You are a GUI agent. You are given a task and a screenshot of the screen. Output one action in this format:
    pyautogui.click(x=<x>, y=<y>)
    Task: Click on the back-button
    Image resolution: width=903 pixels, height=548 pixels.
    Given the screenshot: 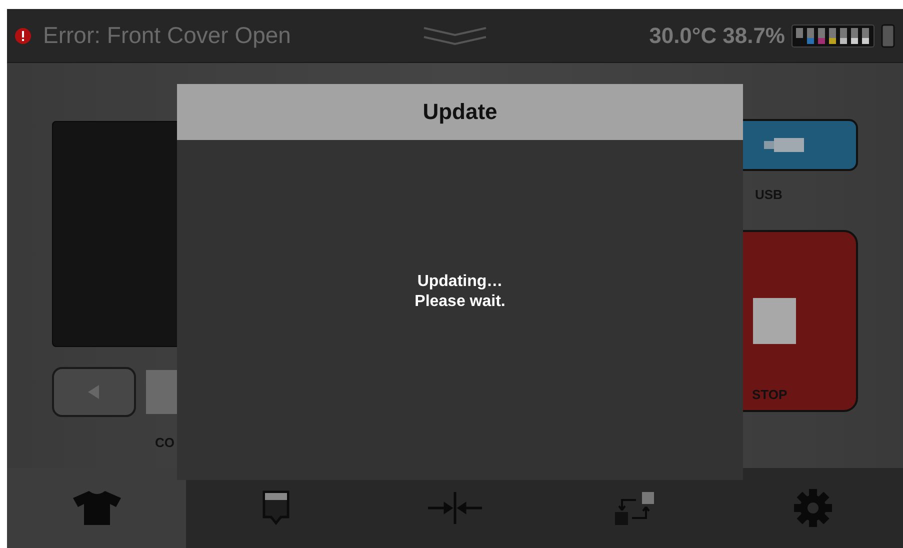 What is the action you would take?
    pyautogui.click(x=94, y=392)
    